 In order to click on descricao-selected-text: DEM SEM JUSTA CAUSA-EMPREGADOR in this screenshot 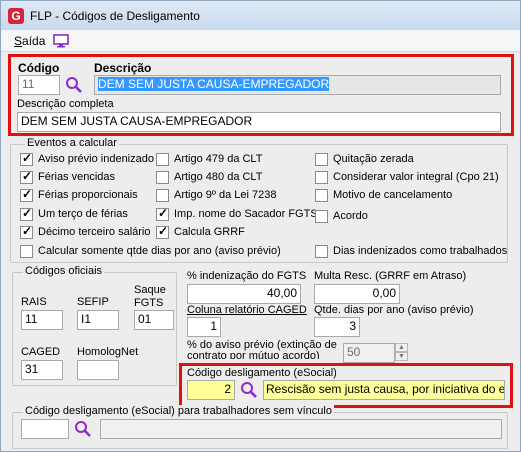, I will do `click(214, 84)`.